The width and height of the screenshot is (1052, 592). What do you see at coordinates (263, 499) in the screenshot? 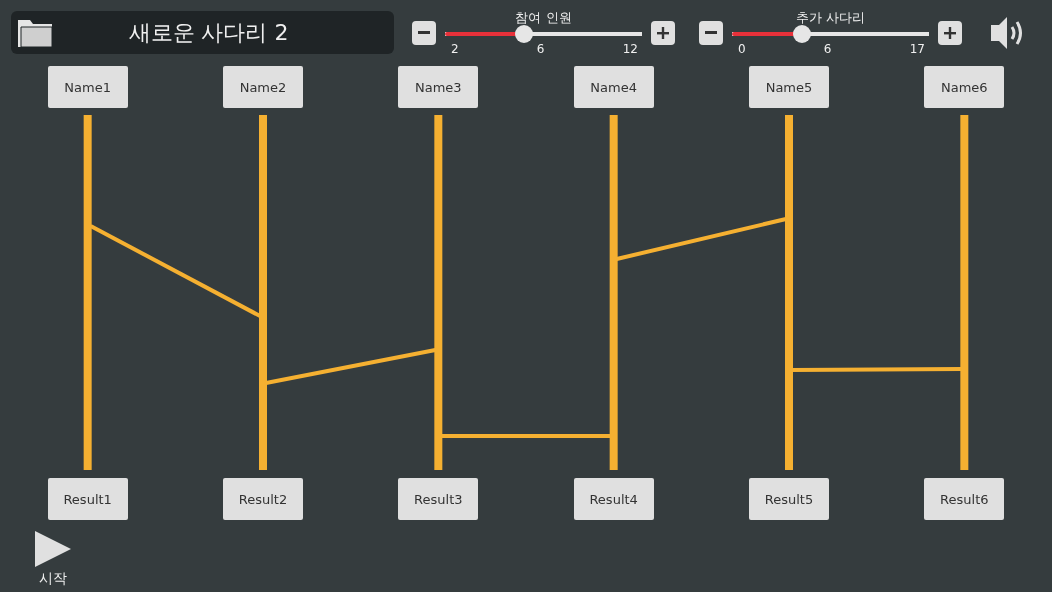
I see `result-button: Result2` at bounding box center [263, 499].